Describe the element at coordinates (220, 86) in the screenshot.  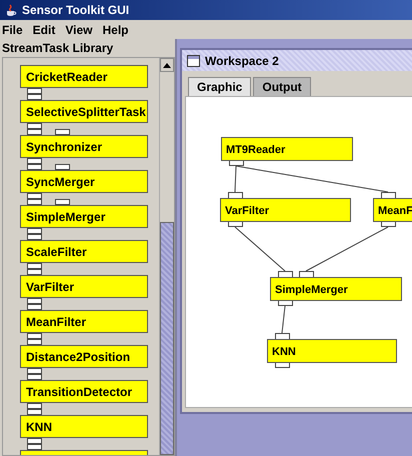
I see `tab: Graphic` at that location.